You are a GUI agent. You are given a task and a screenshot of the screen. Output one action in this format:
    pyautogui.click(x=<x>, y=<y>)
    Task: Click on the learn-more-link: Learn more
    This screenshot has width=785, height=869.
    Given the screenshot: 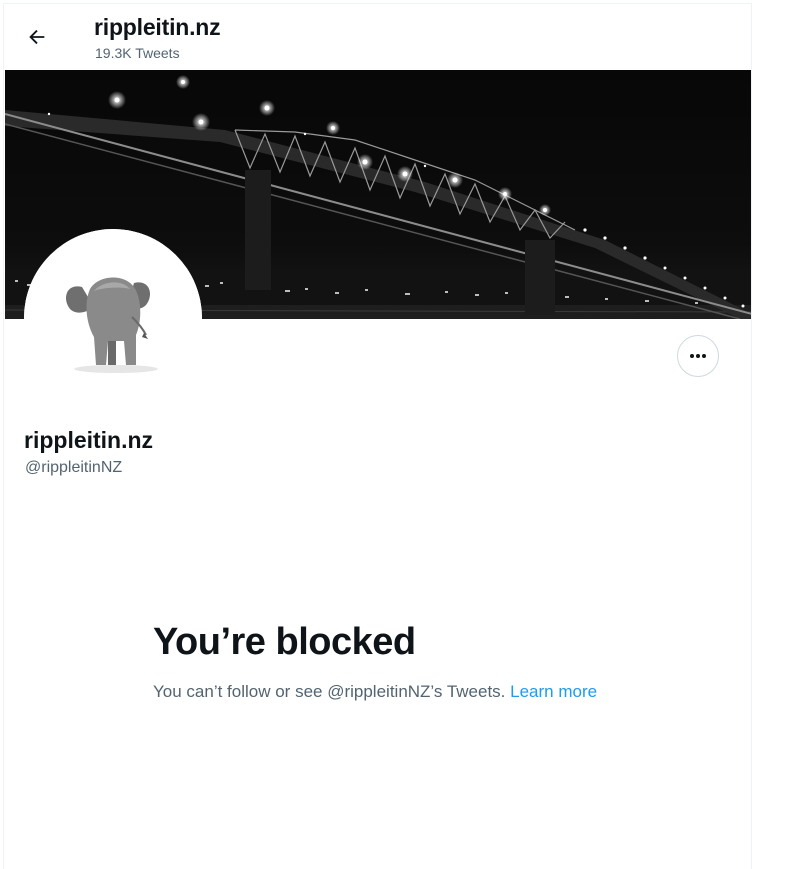 What is the action you would take?
    pyautogui.click(x=553, y=691)
    